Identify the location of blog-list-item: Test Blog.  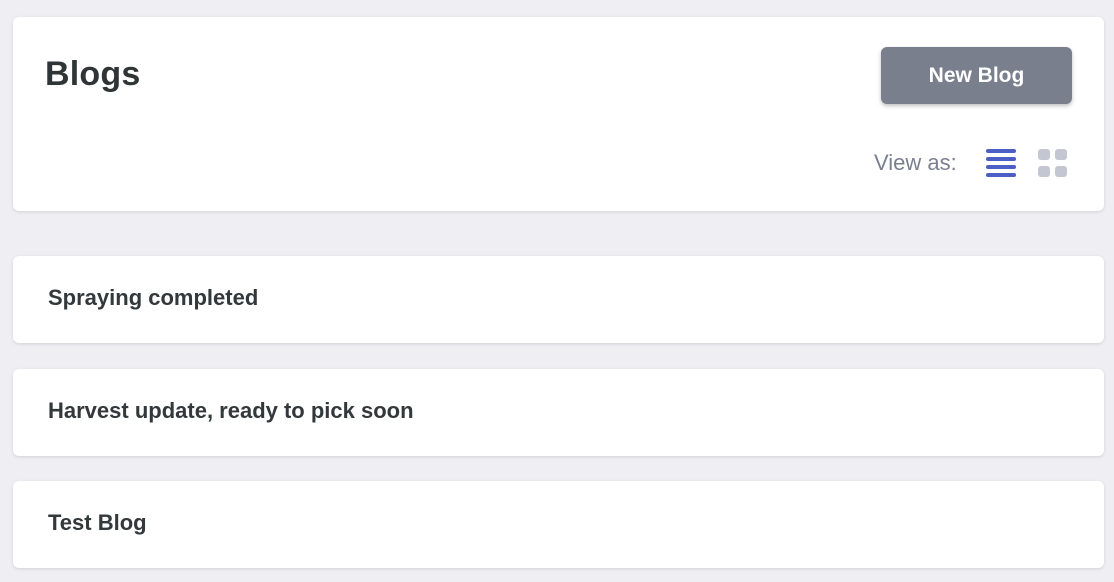
(558, 524).